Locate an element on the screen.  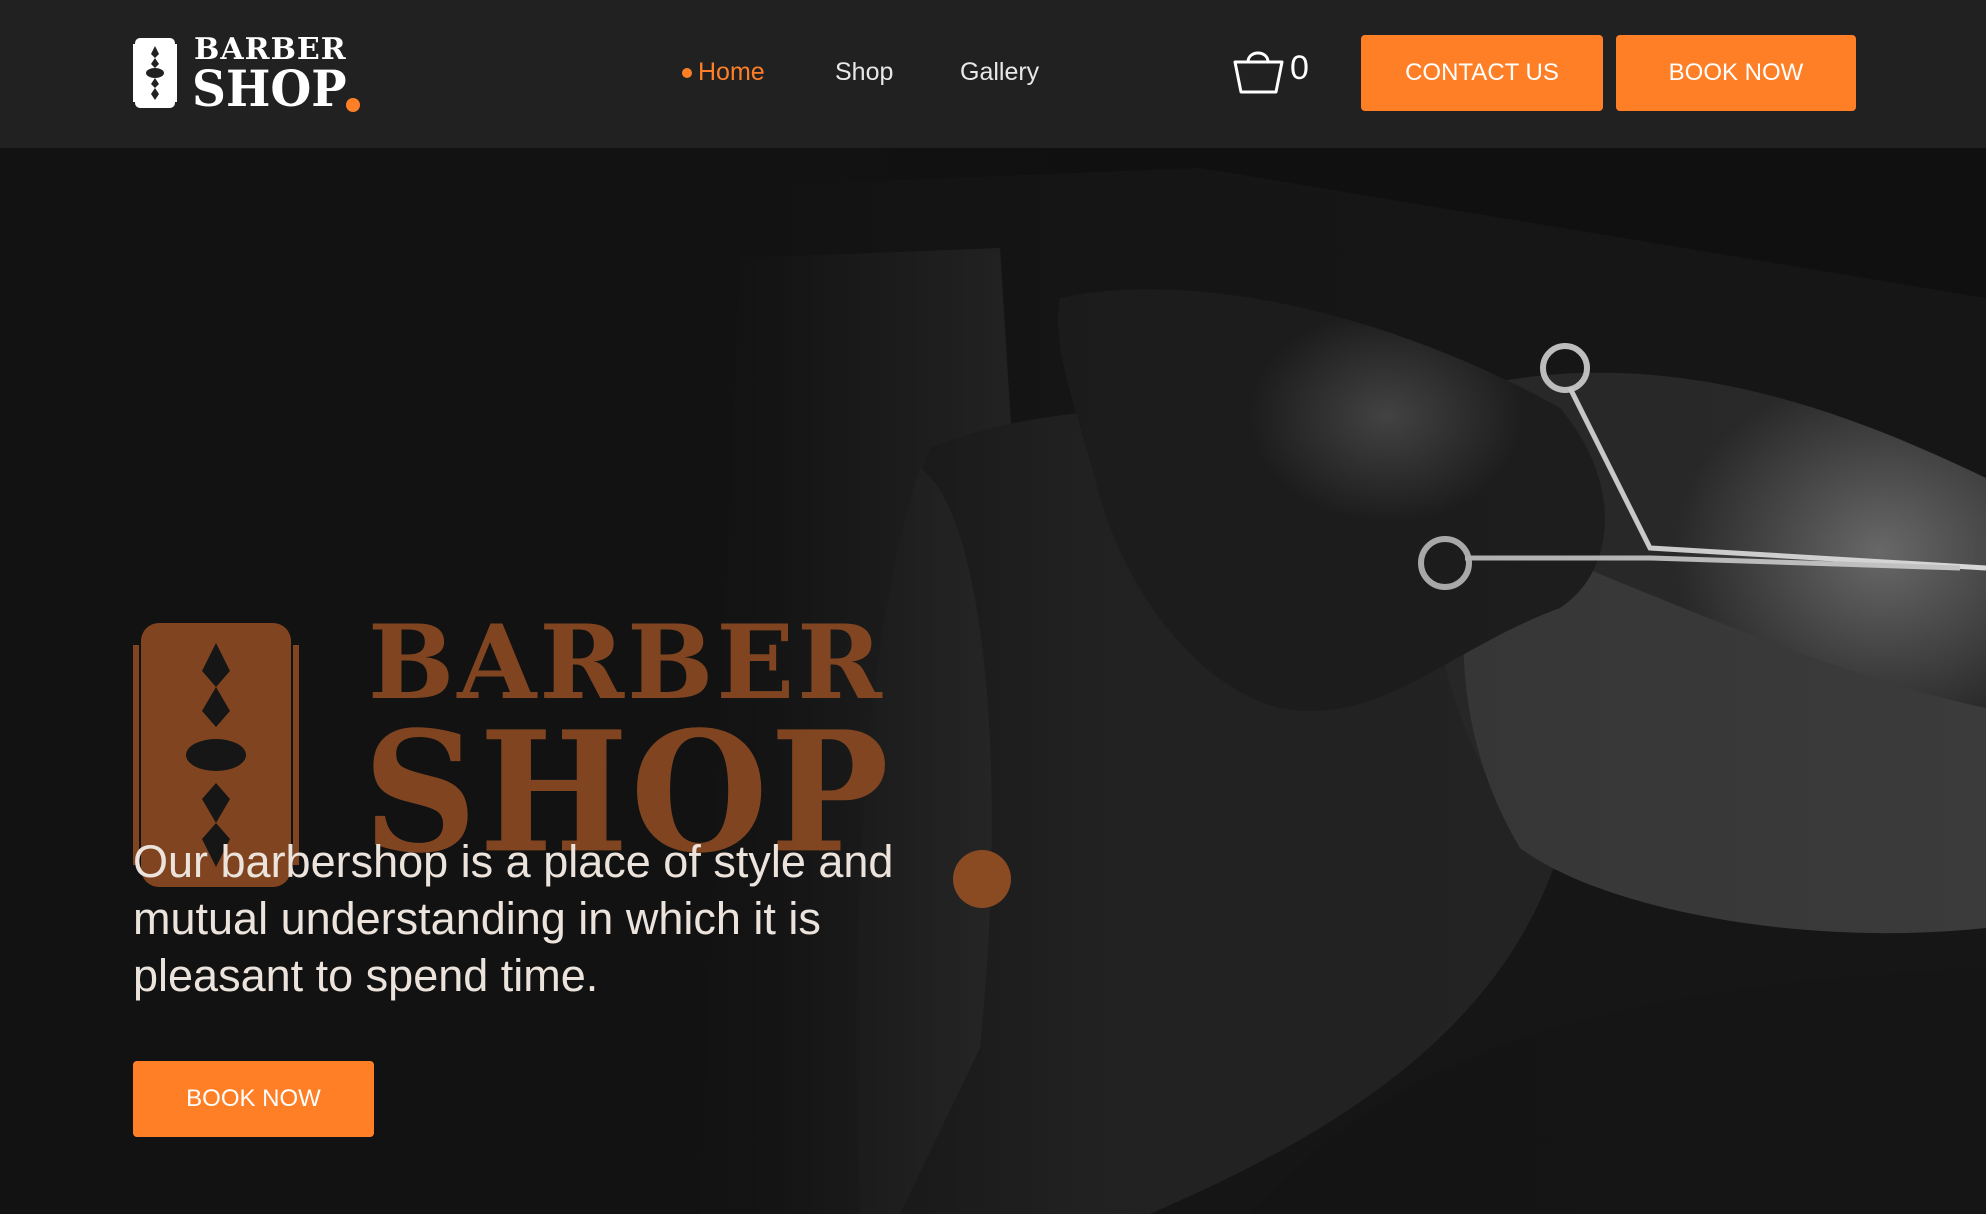
razor-blade-icon is located at coordinates (155, 73).